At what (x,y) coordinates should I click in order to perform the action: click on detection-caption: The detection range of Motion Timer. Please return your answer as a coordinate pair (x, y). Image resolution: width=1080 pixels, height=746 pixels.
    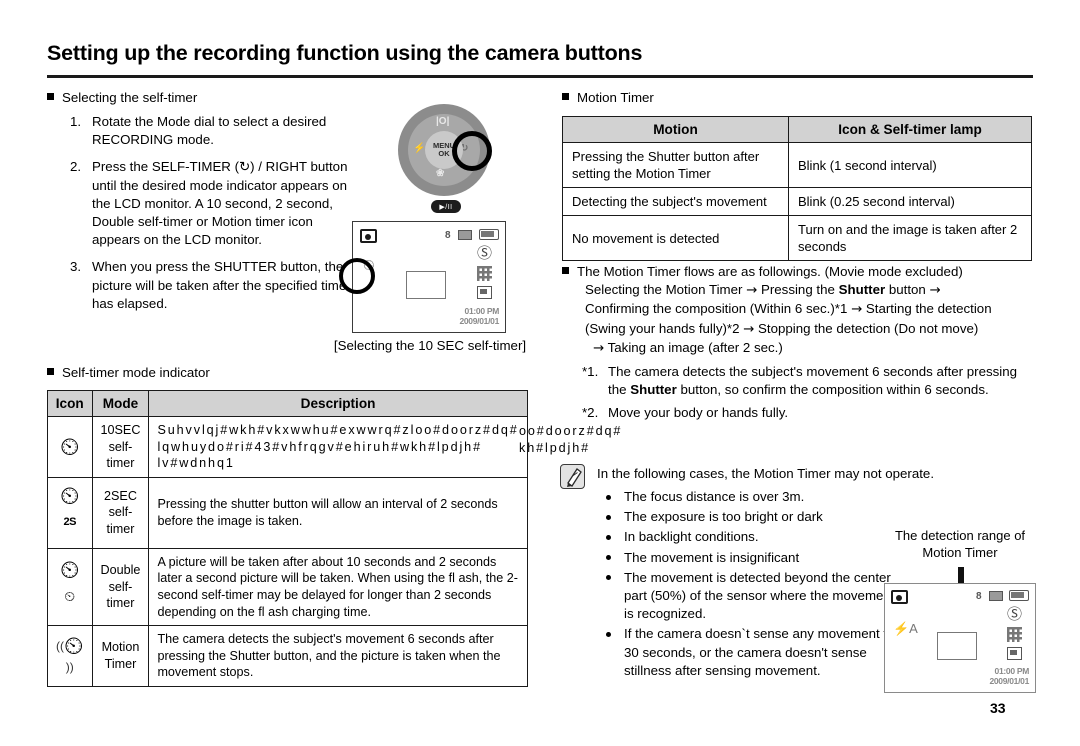
    Looking at the image, I should click on (960, 544).